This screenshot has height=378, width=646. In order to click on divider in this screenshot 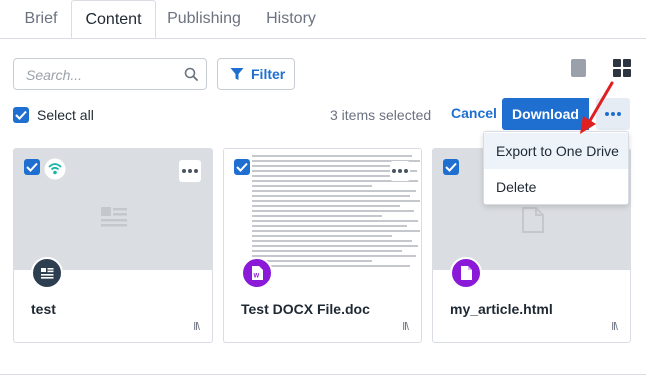, I will do `click(323, 374)`.